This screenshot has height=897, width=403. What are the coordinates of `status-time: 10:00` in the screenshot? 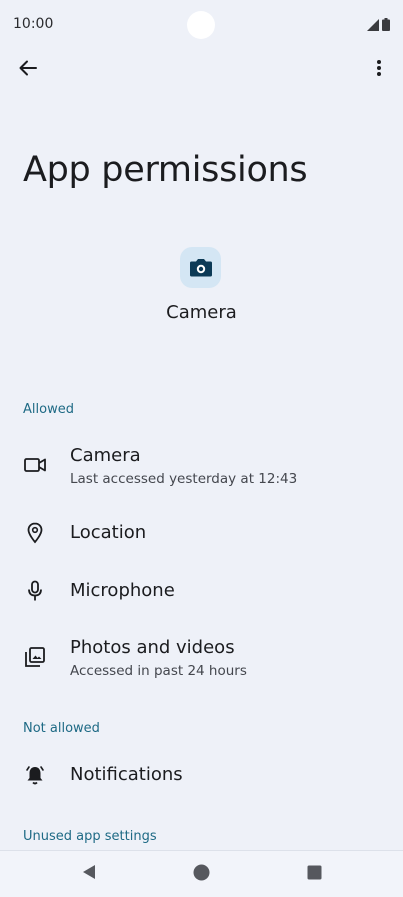 It's located at (33, 24).